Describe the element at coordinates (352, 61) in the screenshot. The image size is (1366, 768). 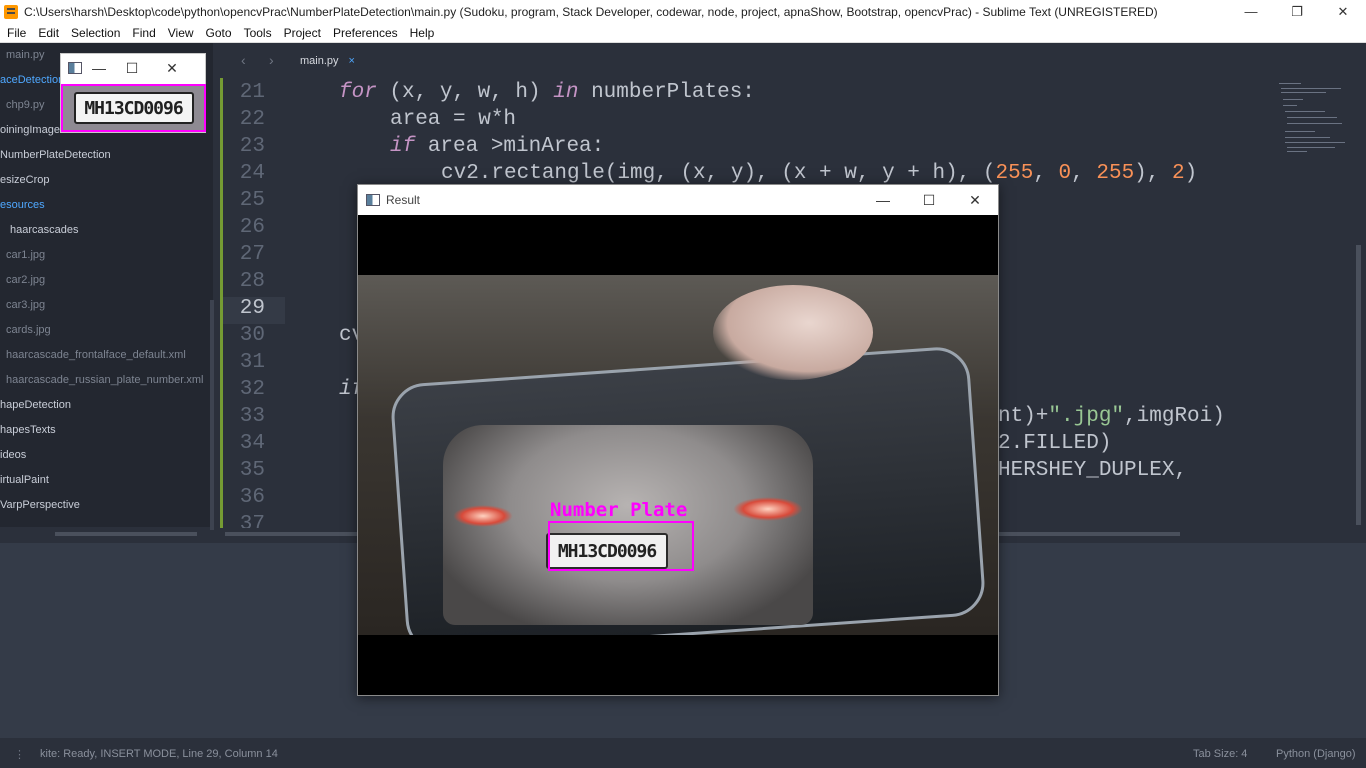
I see `tab-close-icon: ×` at that location.